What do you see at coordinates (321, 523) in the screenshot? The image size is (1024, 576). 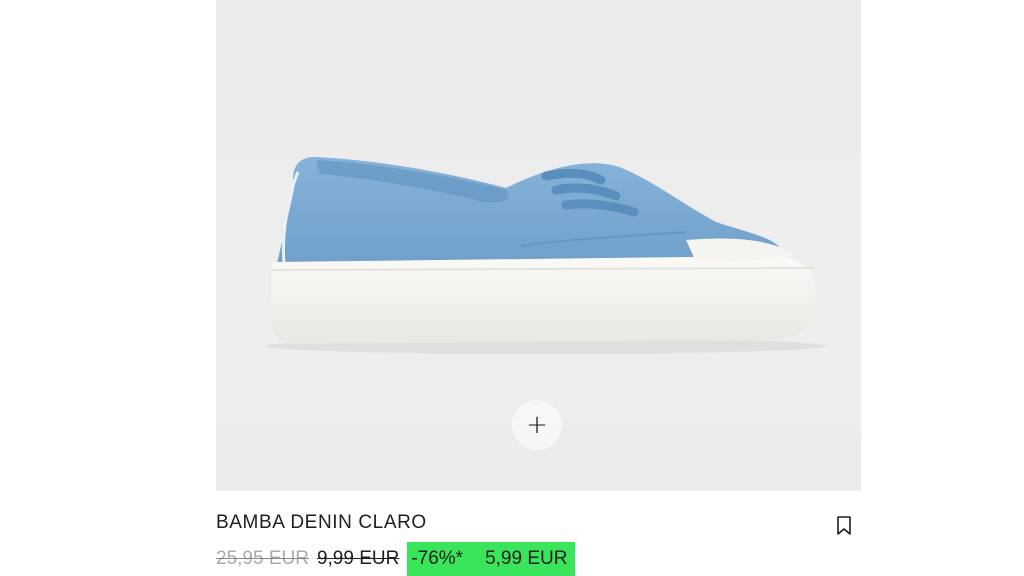 I see `product-title: BAMBA DENIN CLARO` at bounding box center [321, 523].